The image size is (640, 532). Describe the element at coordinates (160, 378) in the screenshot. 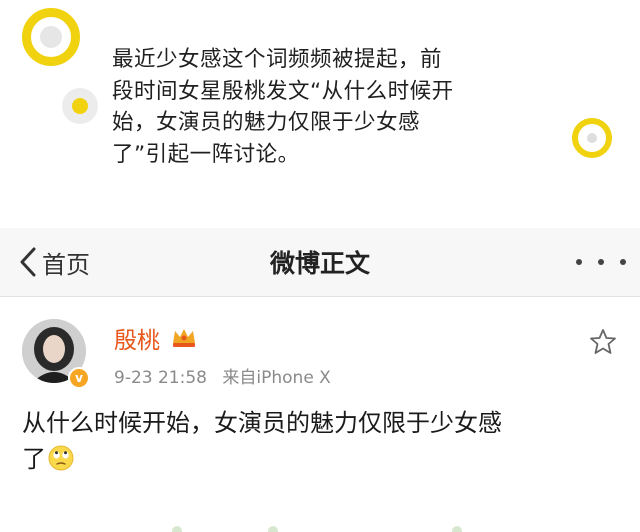

I see `post-date: 9-23 21:58` at that location.